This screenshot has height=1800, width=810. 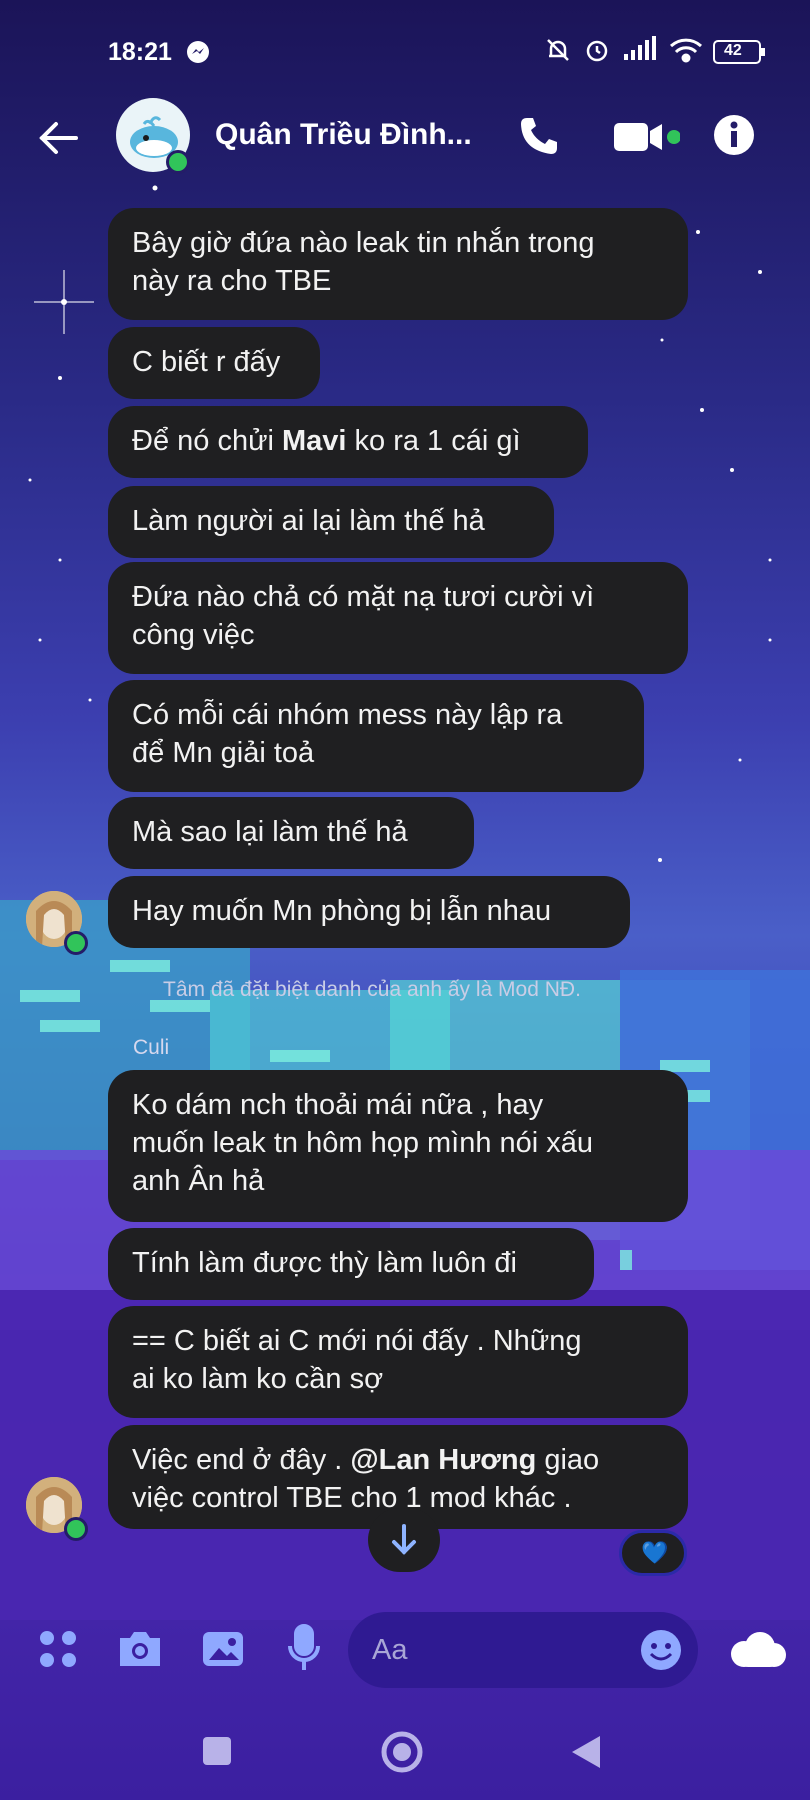 I want to click on mute-bell-icon, so click(x=558, y=52).